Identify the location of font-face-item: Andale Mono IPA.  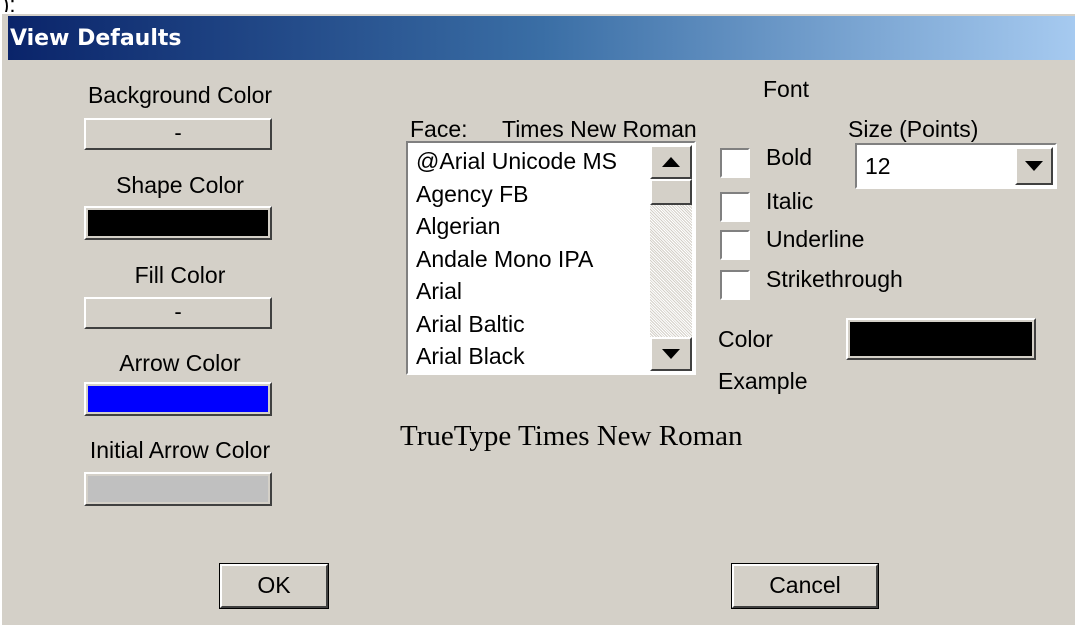
(534, 259).